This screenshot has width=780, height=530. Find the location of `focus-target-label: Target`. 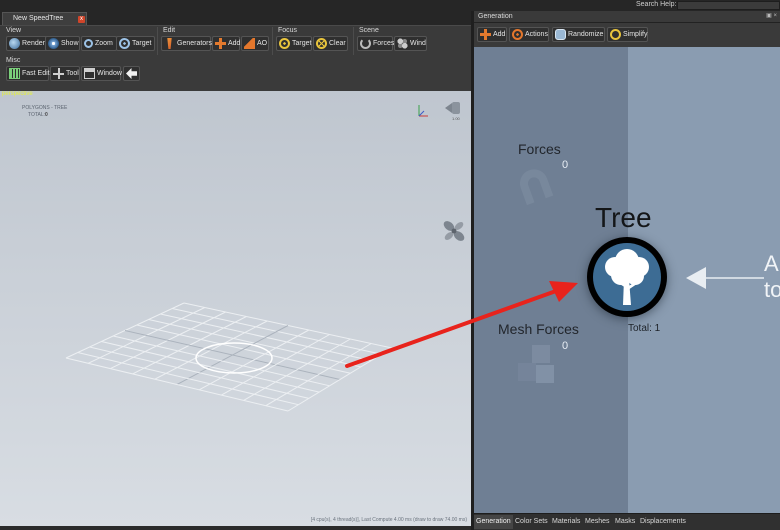

focus-target-label: Target is located at coordinates (302, 43).